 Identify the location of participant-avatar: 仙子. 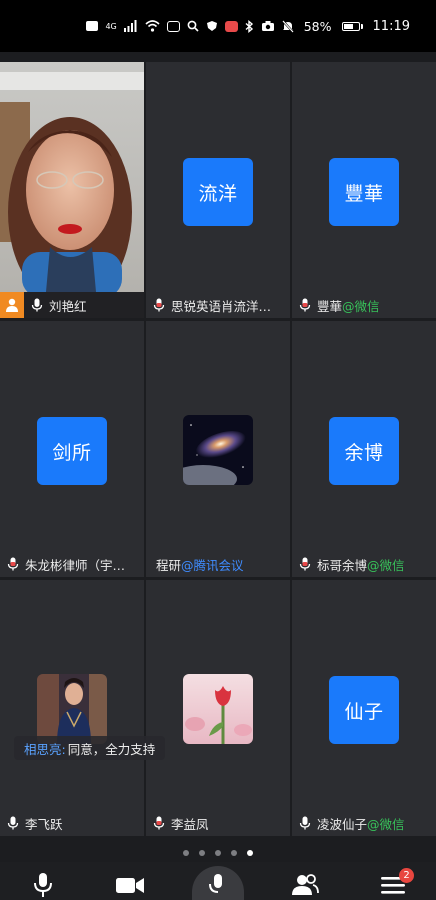
(364, 710).